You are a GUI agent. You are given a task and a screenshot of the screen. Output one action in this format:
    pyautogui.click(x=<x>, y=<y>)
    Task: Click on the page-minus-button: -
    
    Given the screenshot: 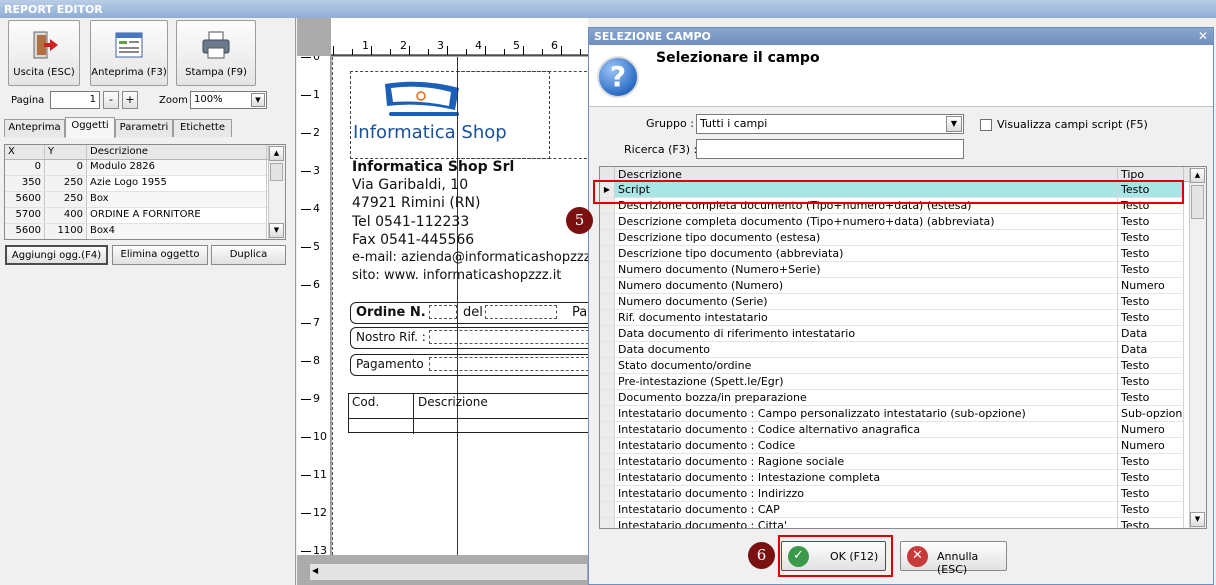 What is the action you would take?
    pyautogui.click(x=111, y=100)
    